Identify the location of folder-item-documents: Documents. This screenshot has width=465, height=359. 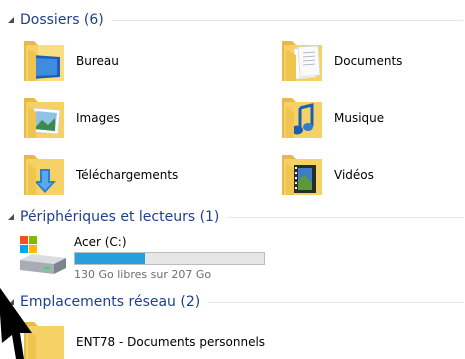
(340, 61).